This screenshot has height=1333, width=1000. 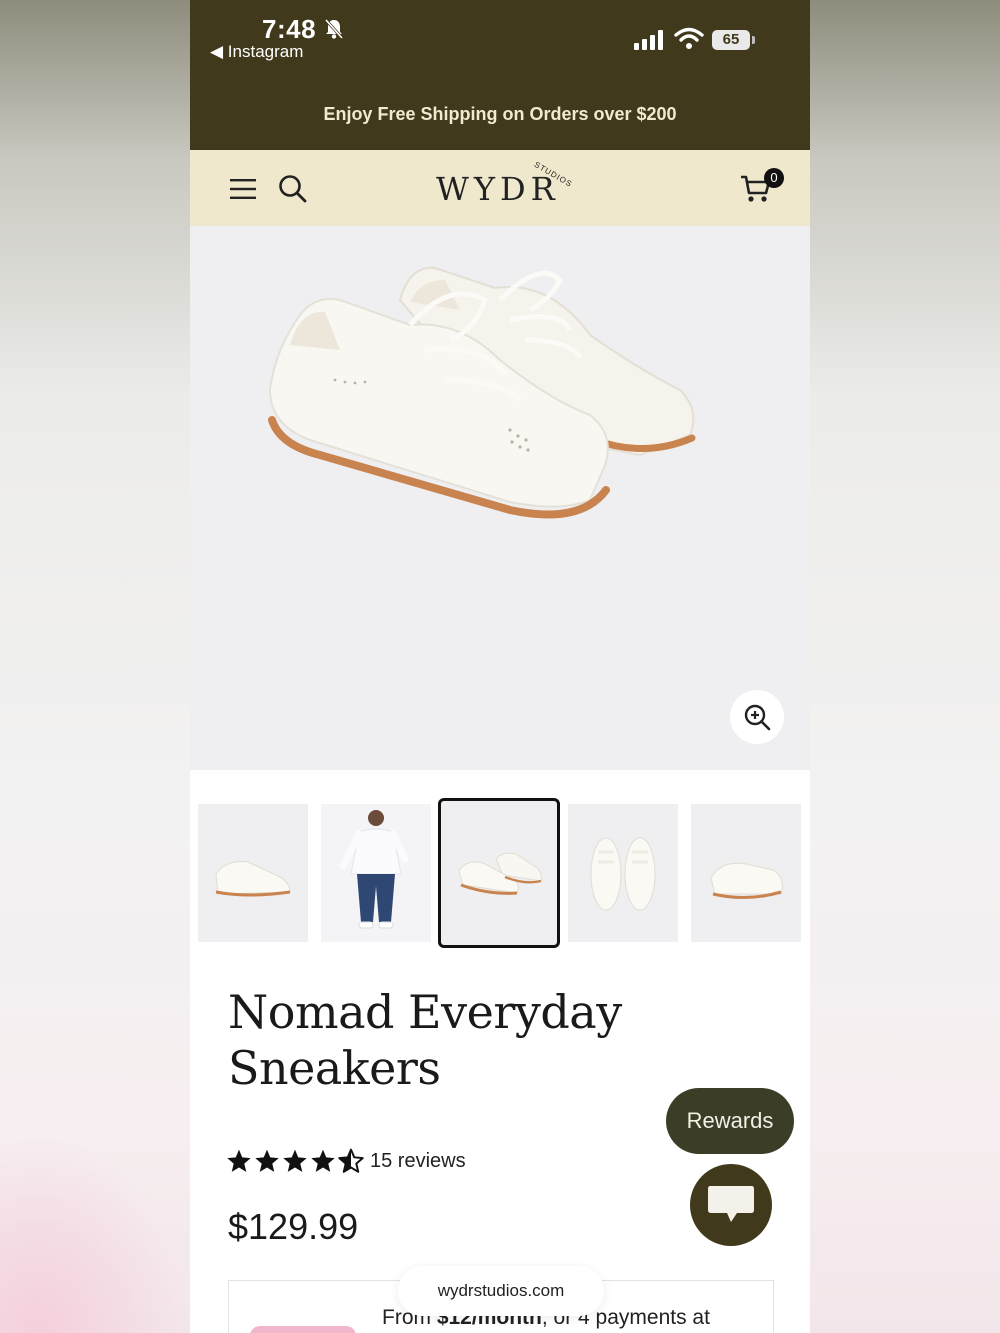 What do you see at coordinates (253, 879) in the screenshot?
I see `shoe-side-thumb-image` at bounding box center [253, 879].